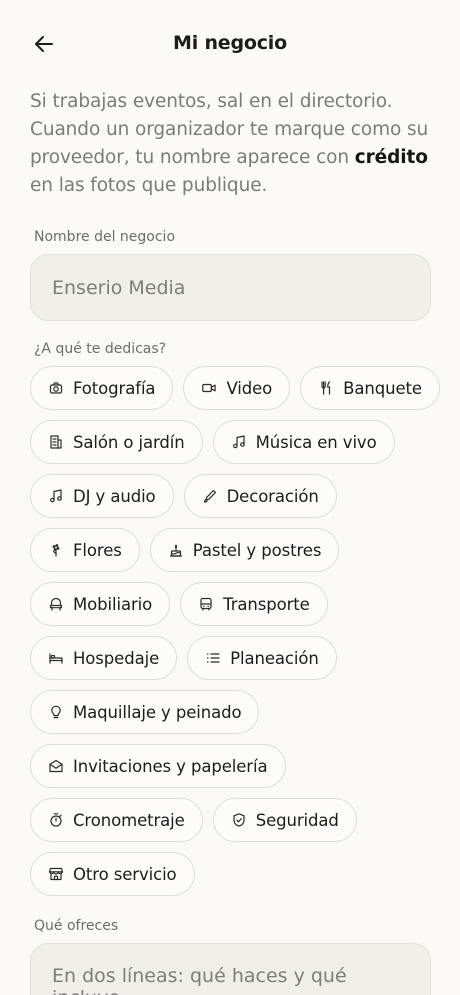 The width and height of the screenshot is (460, 995). I want to click on category-chip-label: Maquillaje y peinado, so click(157, 712).